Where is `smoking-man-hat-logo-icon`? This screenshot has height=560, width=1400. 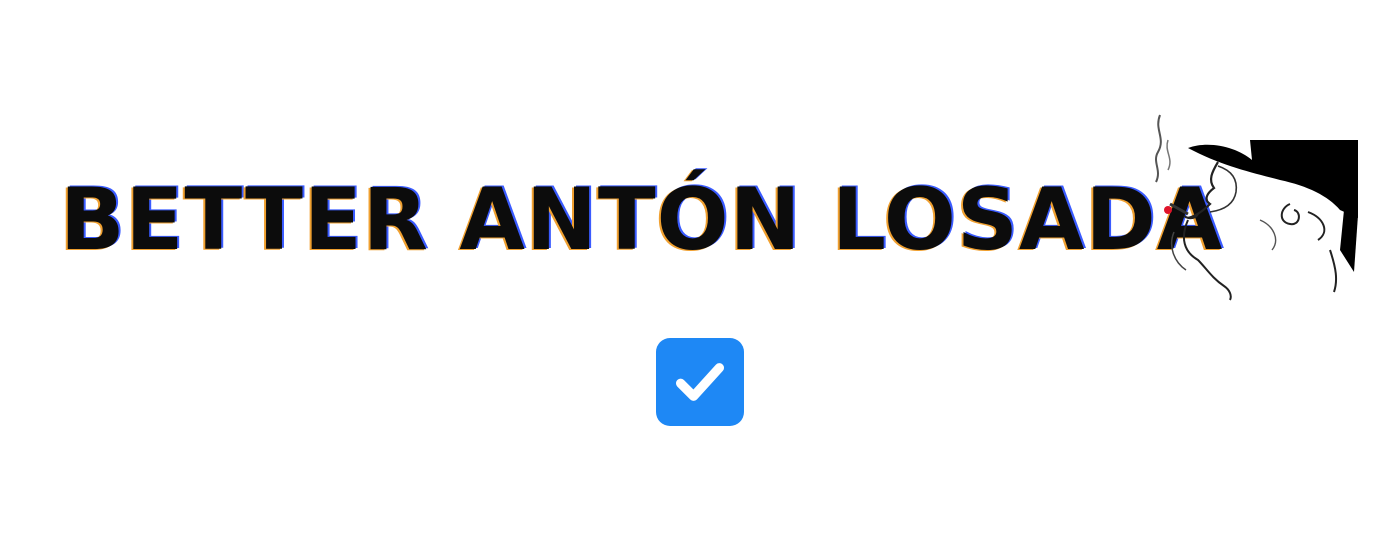 smoking-man-hat-logo-icon is located at coordinates (1256, 207).